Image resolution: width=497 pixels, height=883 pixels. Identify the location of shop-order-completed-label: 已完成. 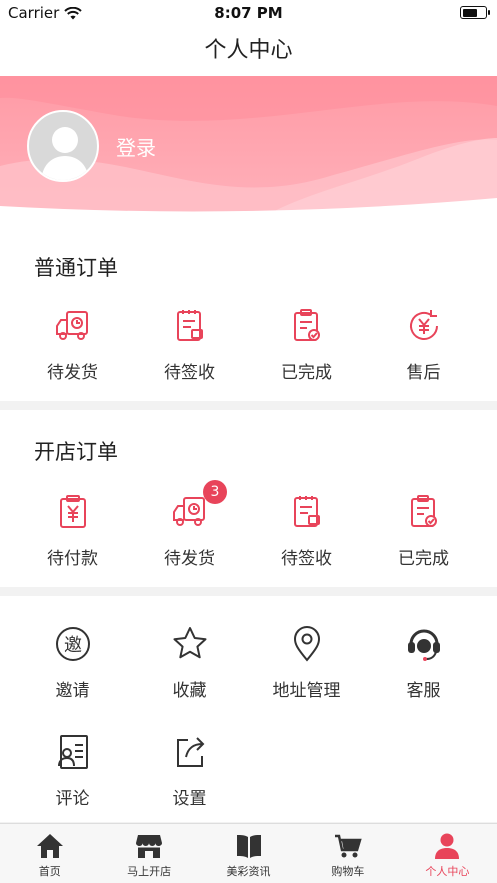
(423, 559).